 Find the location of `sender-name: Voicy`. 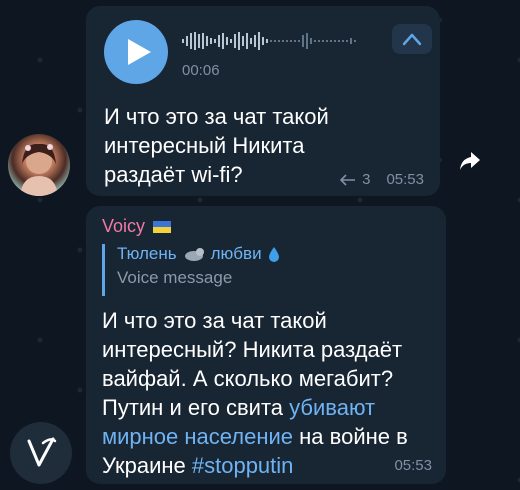

sender-name: Voicy is located at coordinates (137, 226).